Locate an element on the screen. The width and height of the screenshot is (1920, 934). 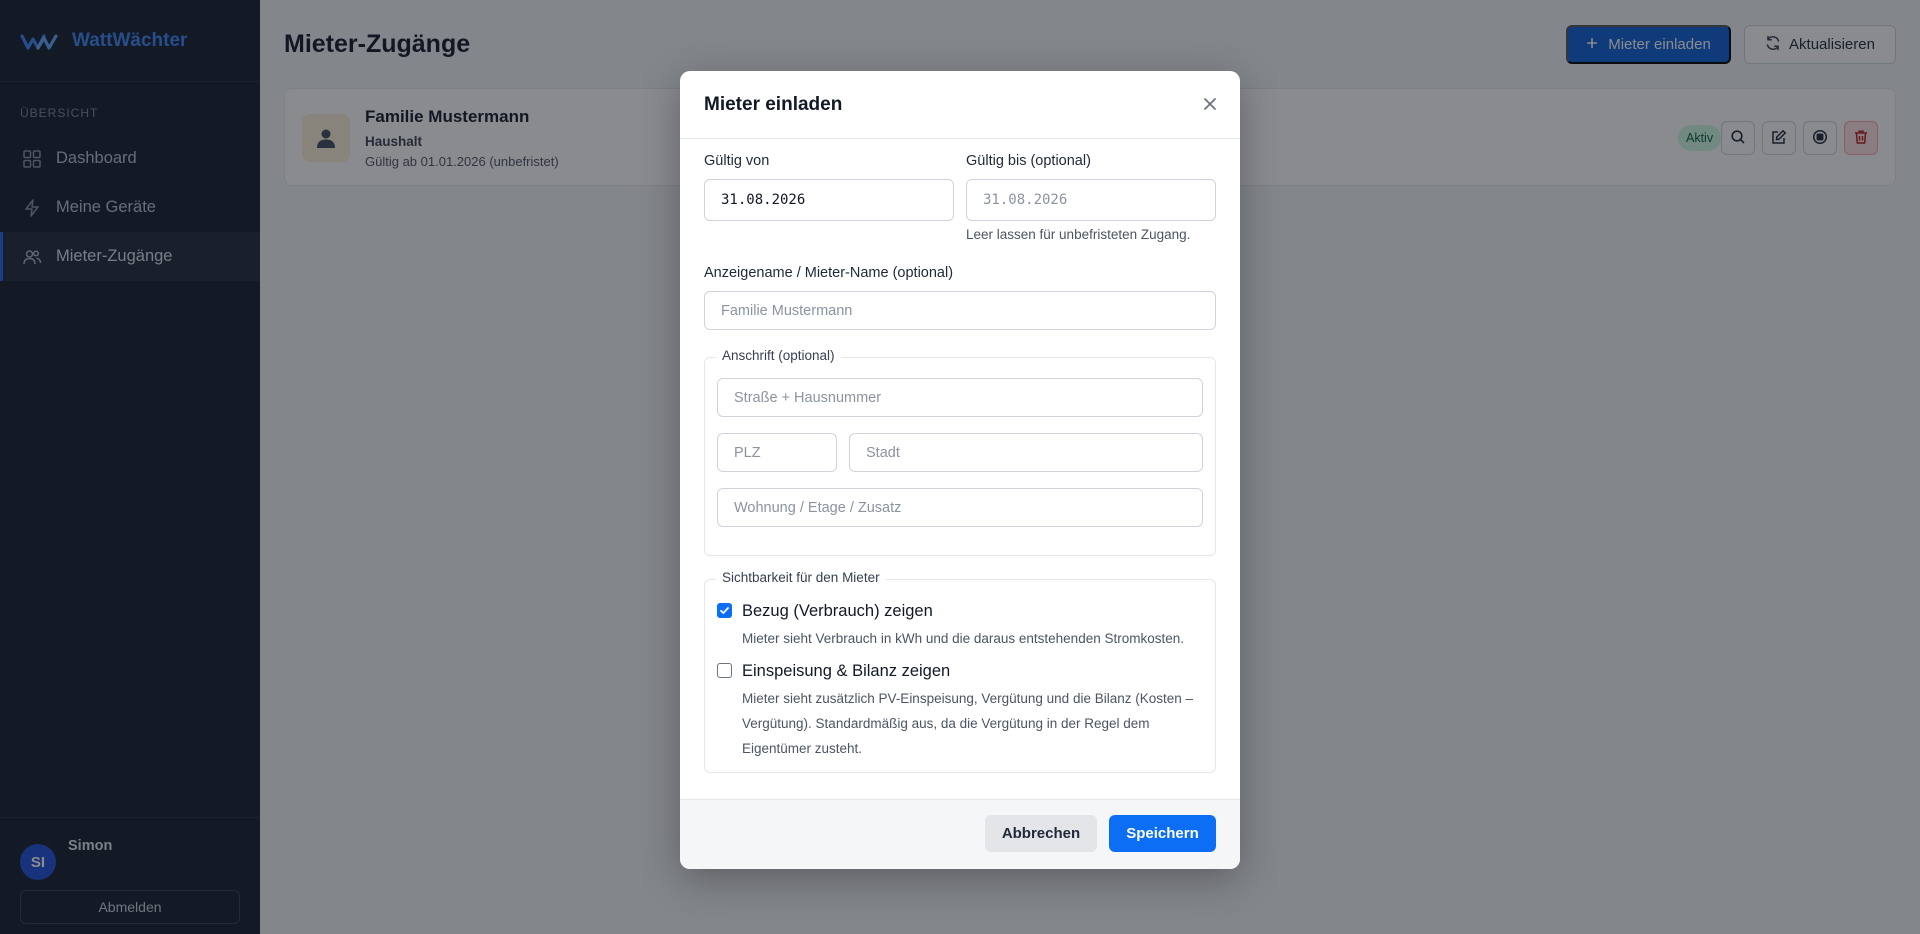
close-icon is located at coordinates (1210, 105).